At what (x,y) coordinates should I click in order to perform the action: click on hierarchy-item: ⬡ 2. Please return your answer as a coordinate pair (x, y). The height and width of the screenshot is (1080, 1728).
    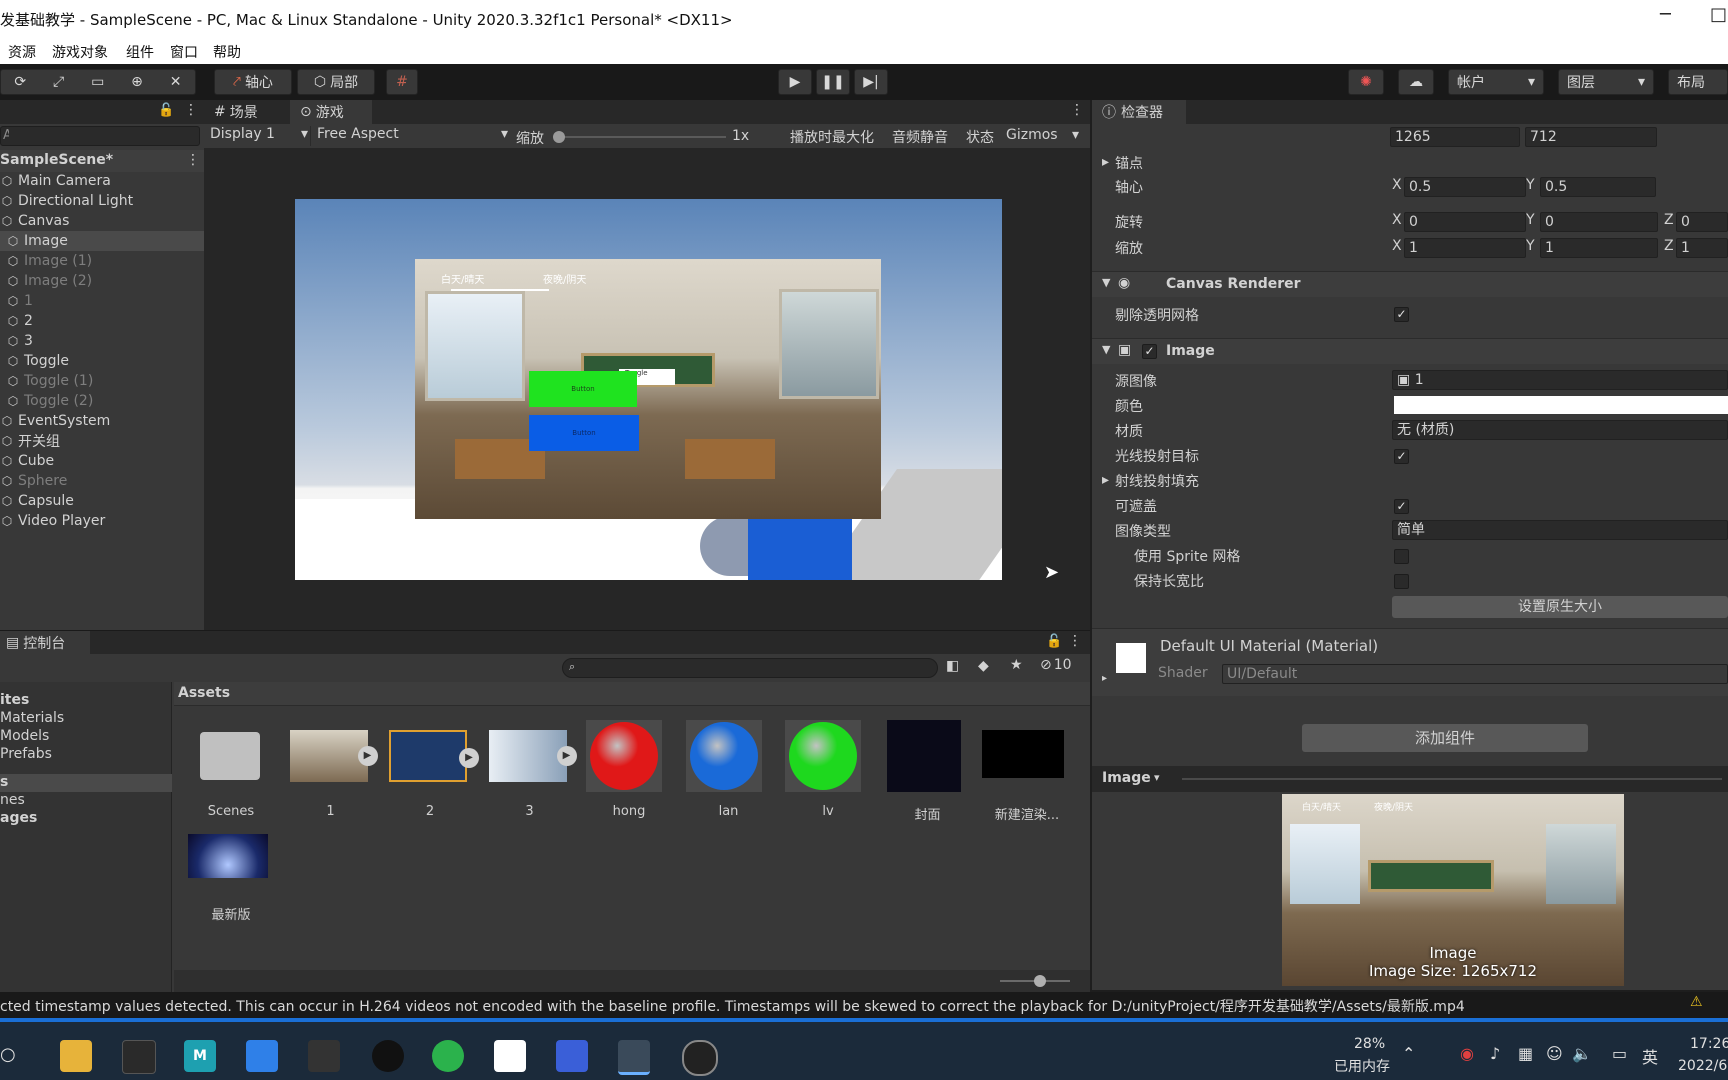
    Looking at the image, I should click on (105, 321).